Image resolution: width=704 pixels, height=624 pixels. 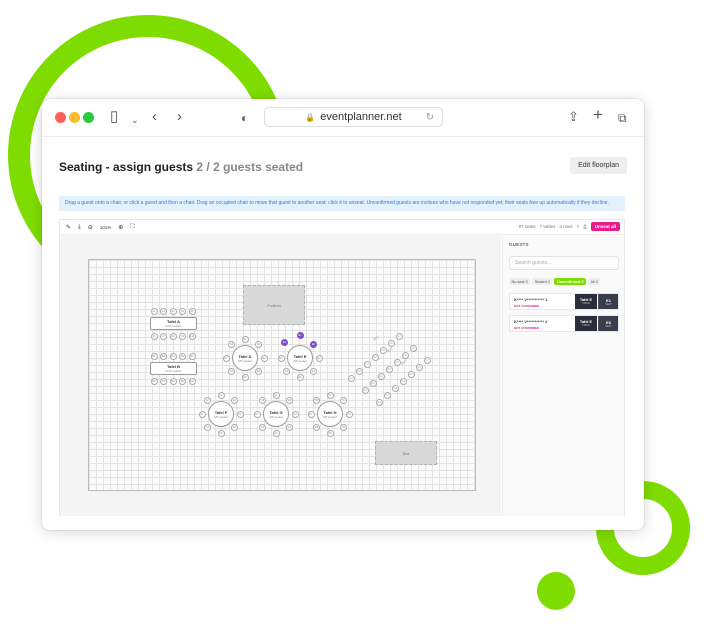 What do you see at coordinates (192, 311) in the screenshot?
I see `seat: A5` at bounding box center [192, 311].